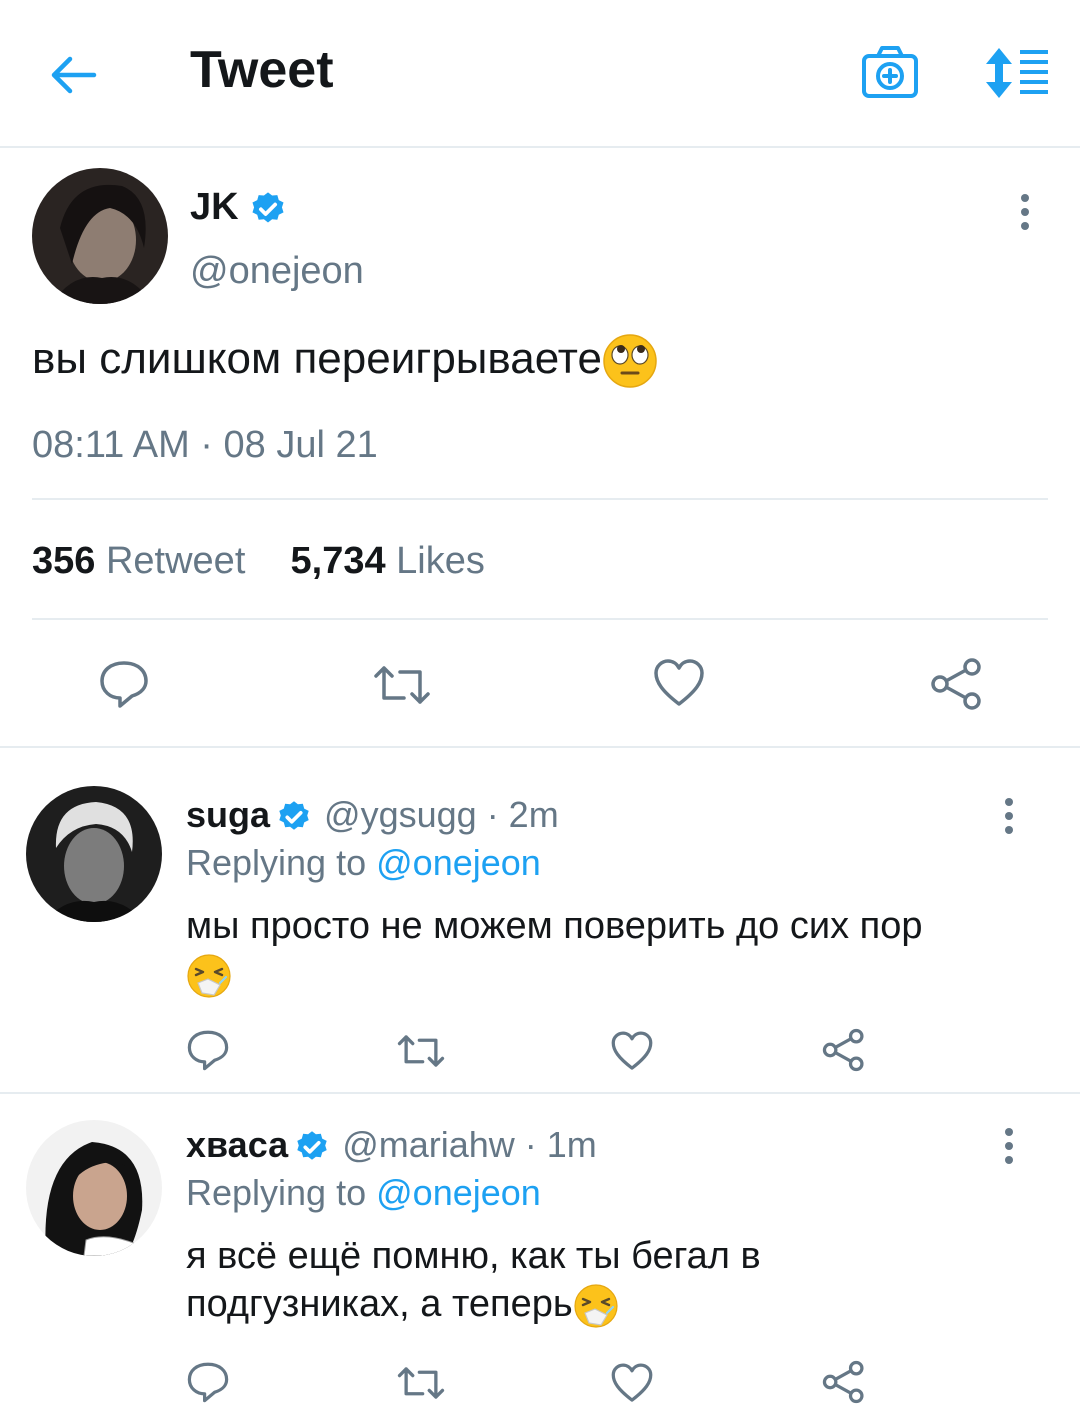 Image resolution: width=1080 pixels, height=1424 pixels. I want to click on display-name: suga, so click(228, 814).